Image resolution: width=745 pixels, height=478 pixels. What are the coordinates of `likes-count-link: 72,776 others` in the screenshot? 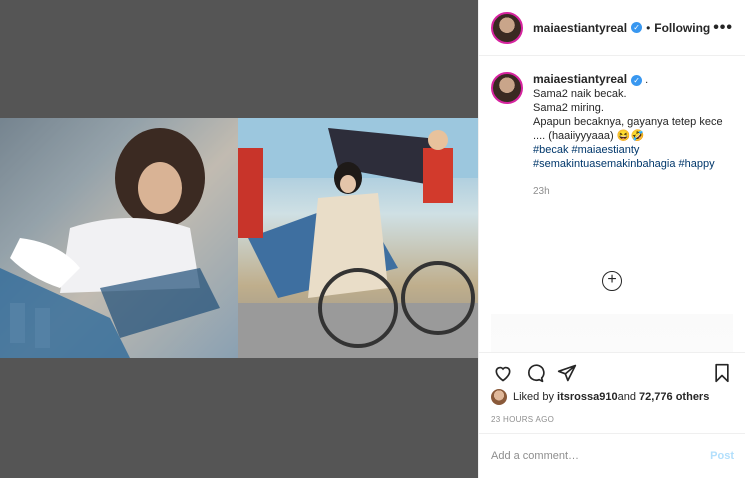 It's located at (674, 397).